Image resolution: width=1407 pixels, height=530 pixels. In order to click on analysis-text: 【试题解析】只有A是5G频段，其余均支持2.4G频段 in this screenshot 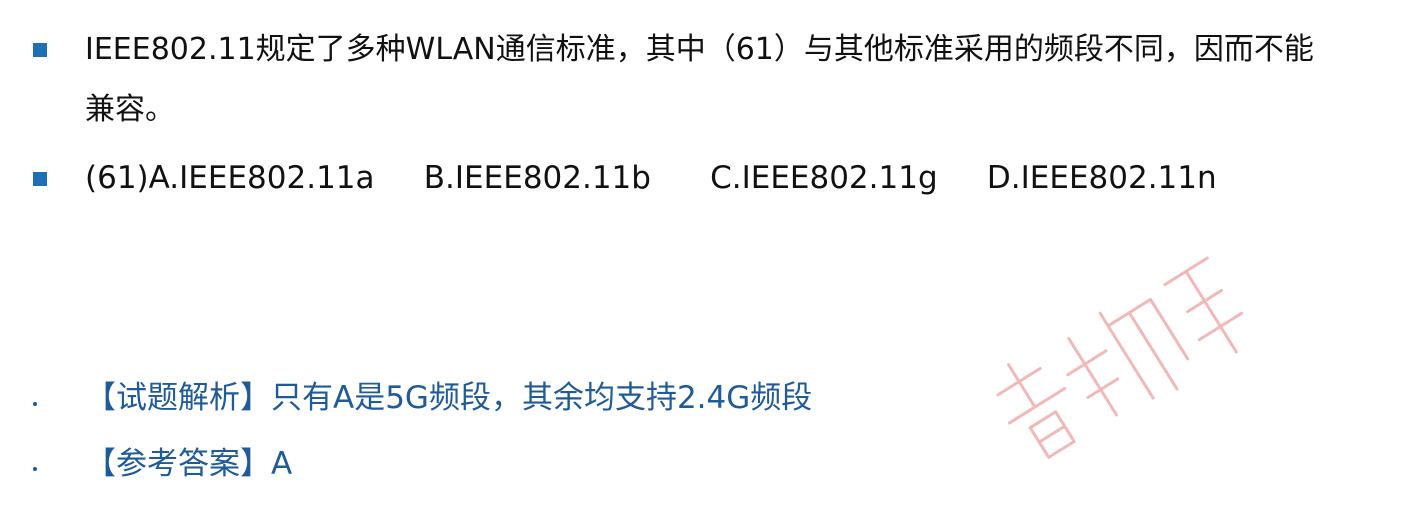, I will do `click(449, 398)`.